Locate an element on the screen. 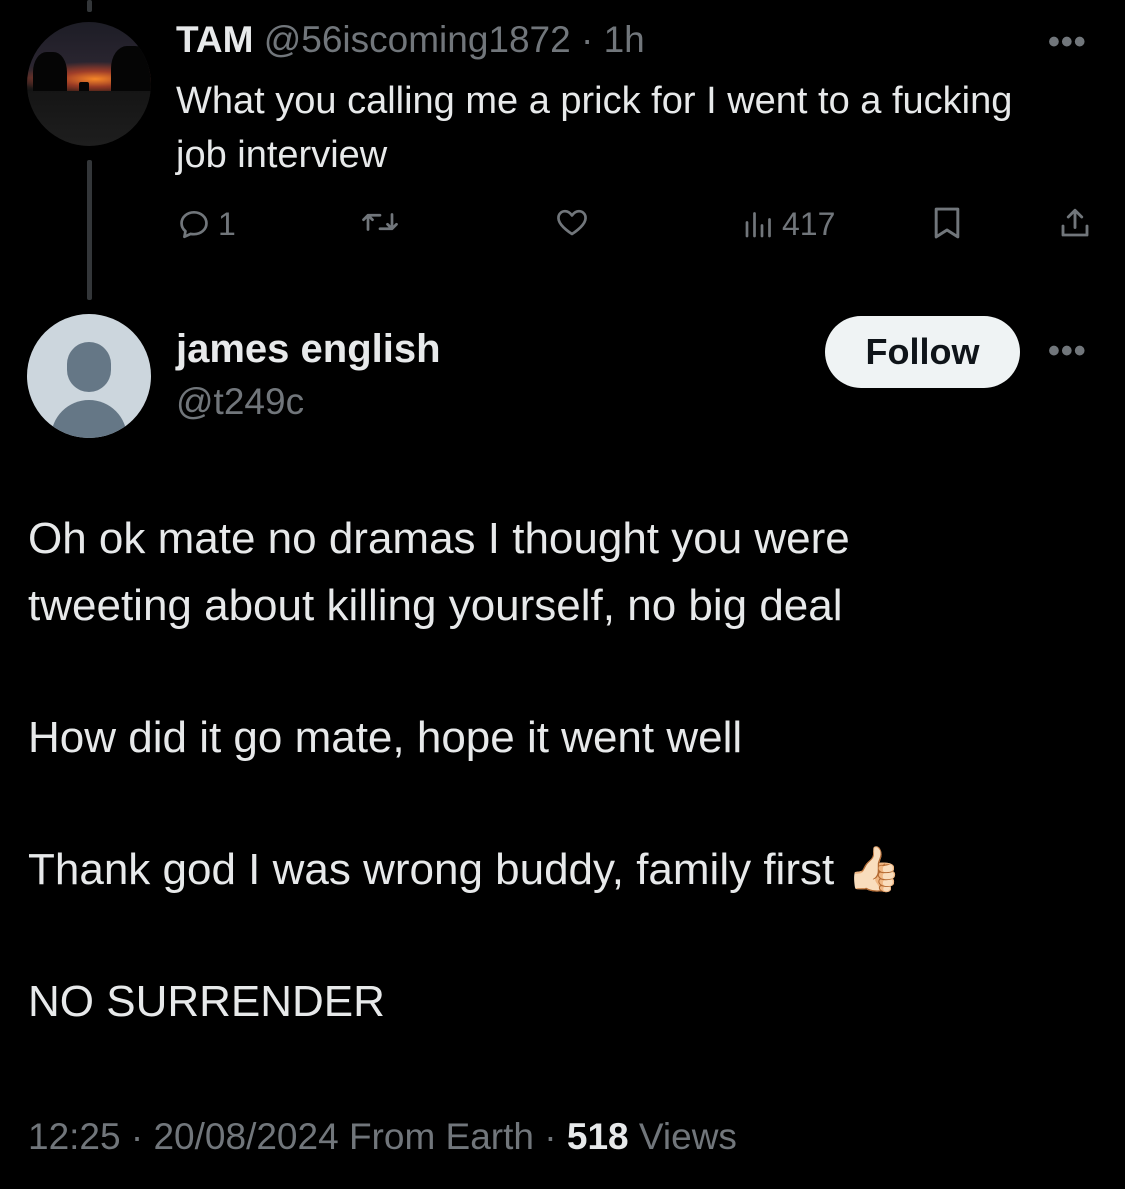 The width and height of the screenshot is (1125, 1189). views-button: 417 is located at coordinates (788, 224).